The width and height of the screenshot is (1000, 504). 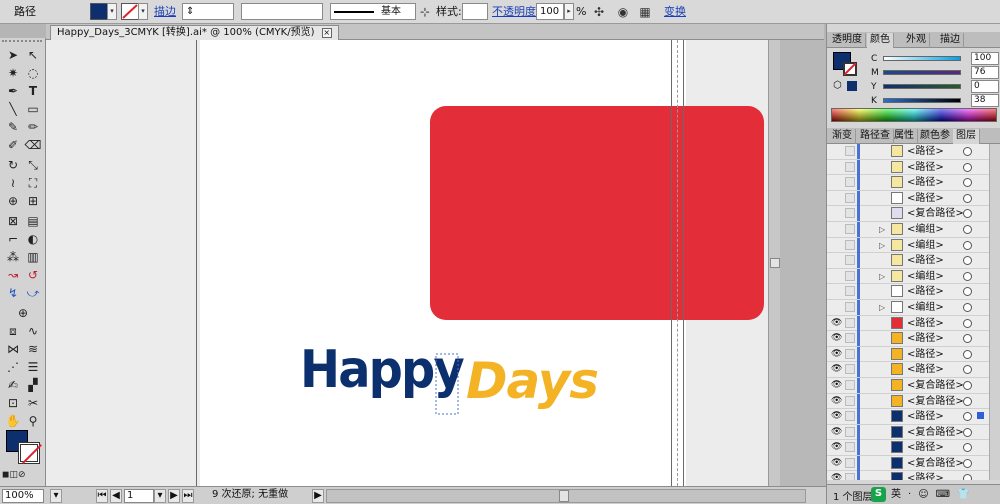 What do you see at coordinates (985, 86) in the screenshot?
I see `yellow-value-field: 0` at bounding box center [985, 86].